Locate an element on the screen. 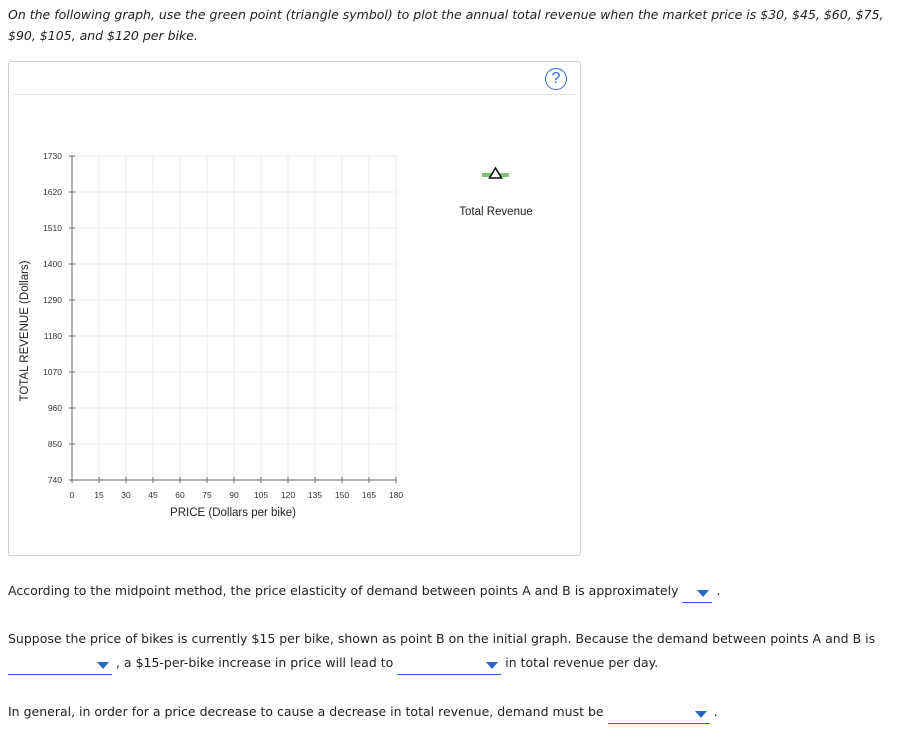 The height and width of the screenshot is (731, 905). legend-label: Total Revenue is located at coordinates (496, 212).